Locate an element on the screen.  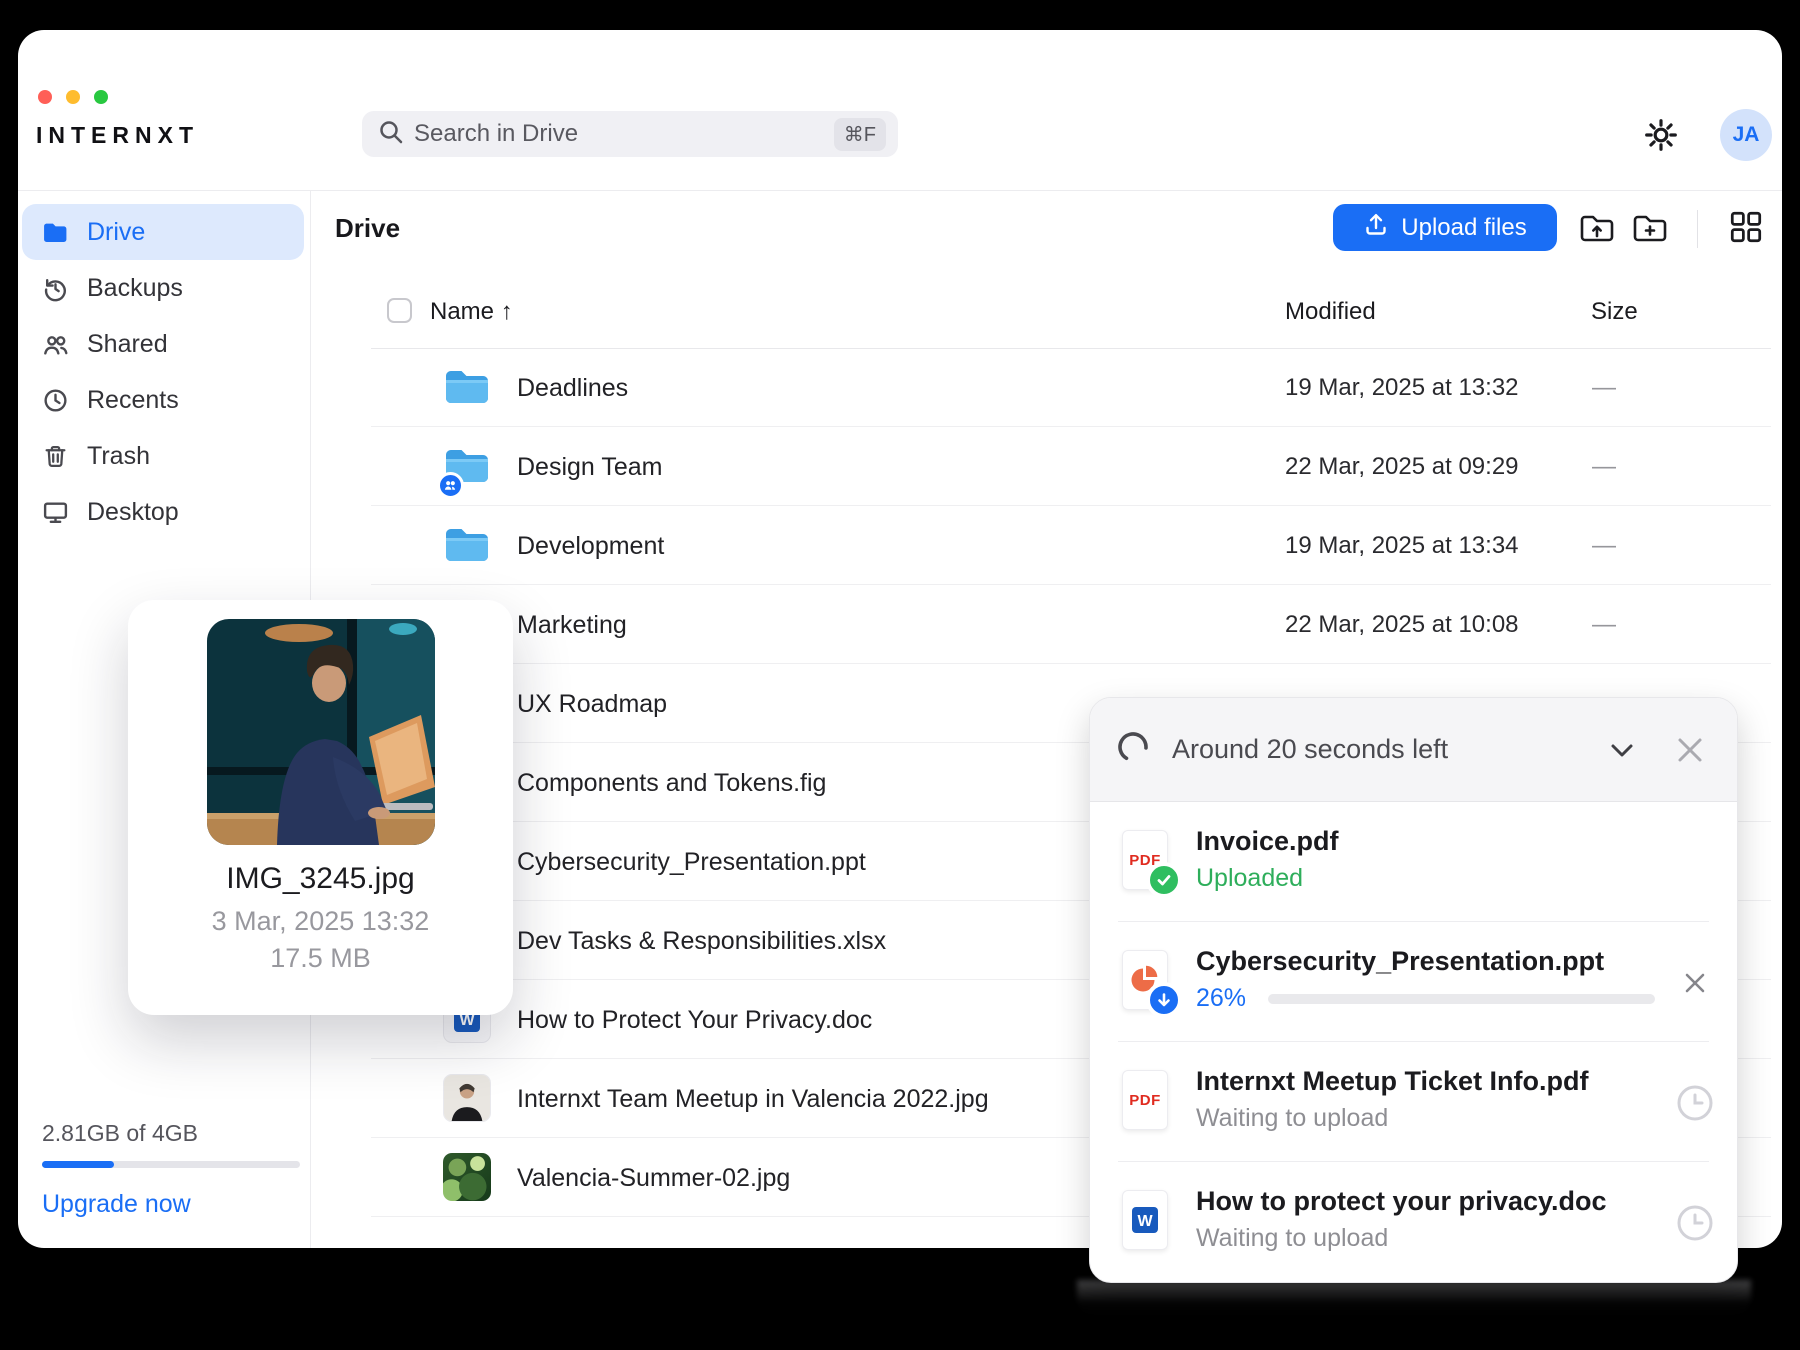
toolbar-divider is located at coordinates (1697, 229).